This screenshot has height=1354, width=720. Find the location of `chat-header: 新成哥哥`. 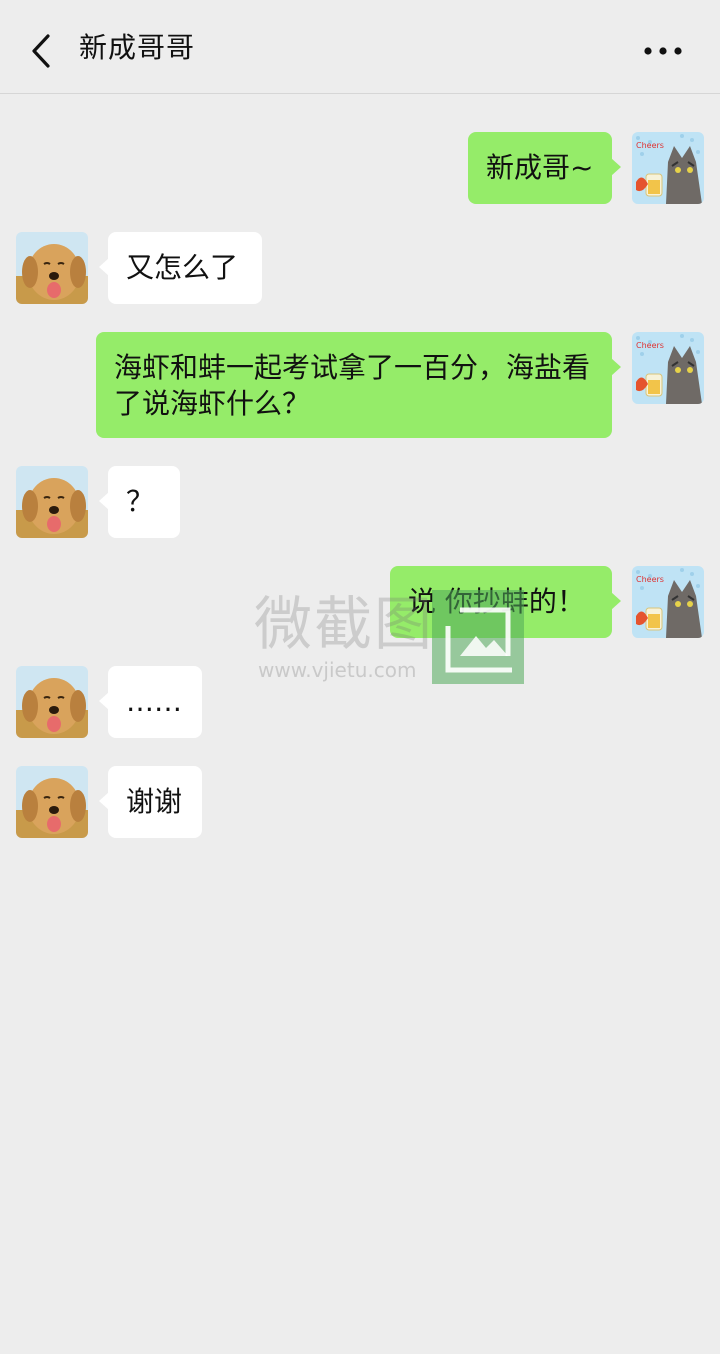

chat-header: 新成哥哥 is located at coordinates (360, 47).